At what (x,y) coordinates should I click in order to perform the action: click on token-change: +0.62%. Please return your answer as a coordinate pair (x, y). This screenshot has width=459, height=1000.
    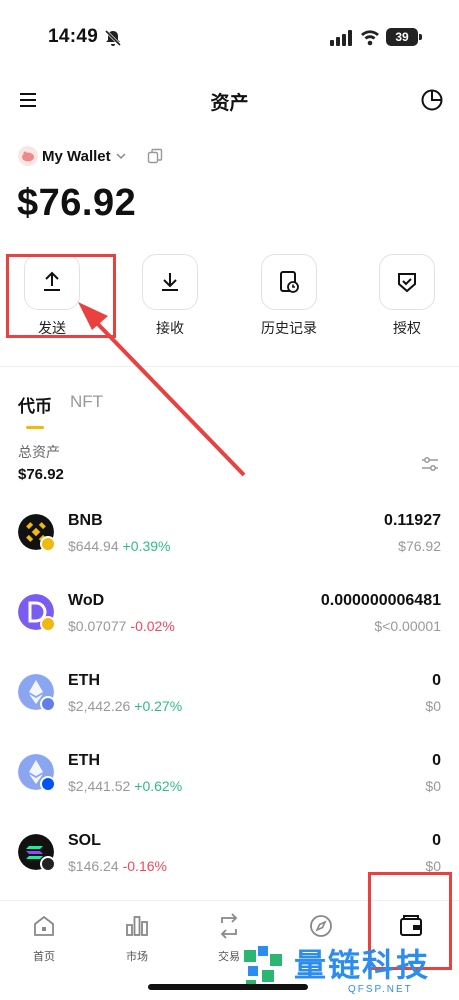
    Looking at the image, I should click on (158, 786).